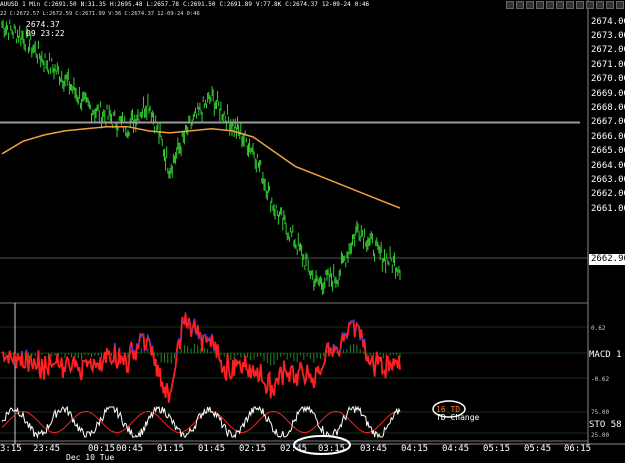  What do you see at coordinates (45, 33) in the screenshot?
I see `cursor-time: 09 23:22` at bounding box center [45, 33].